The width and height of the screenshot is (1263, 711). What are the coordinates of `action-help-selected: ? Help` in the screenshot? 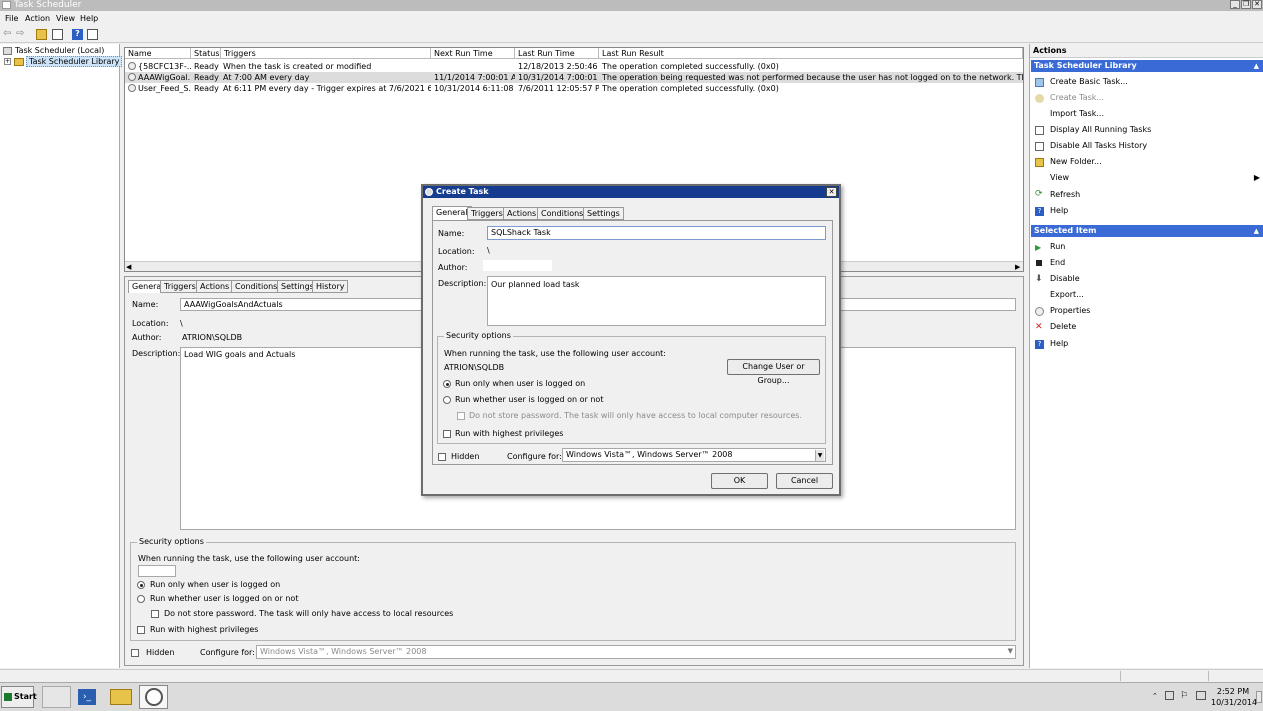 It's located at (1146, 344).